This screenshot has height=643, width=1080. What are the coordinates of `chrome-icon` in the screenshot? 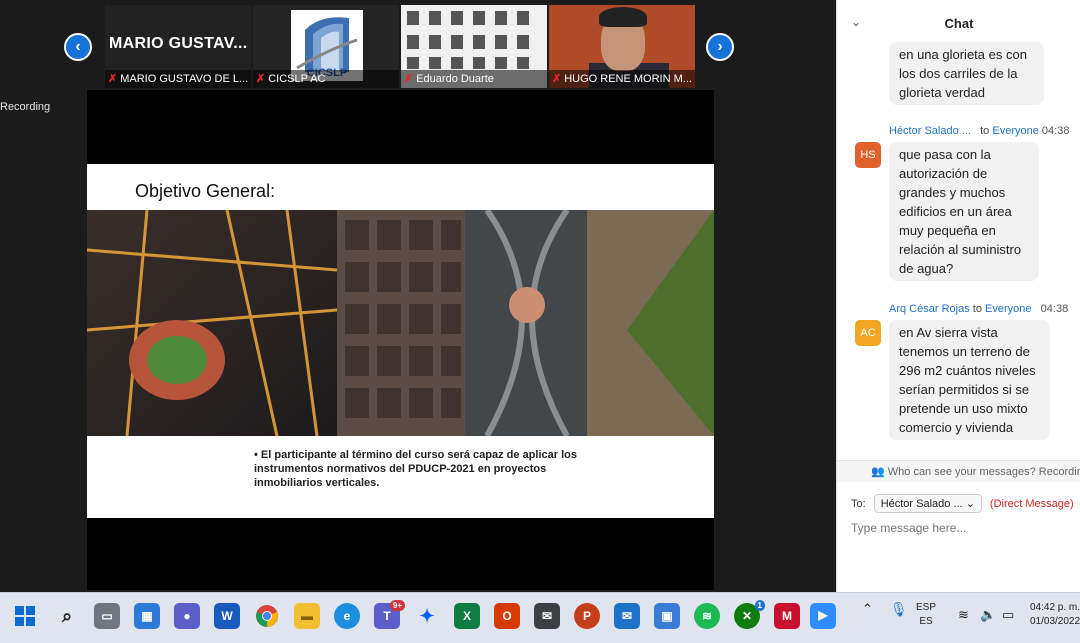 It's located at (267, 616).